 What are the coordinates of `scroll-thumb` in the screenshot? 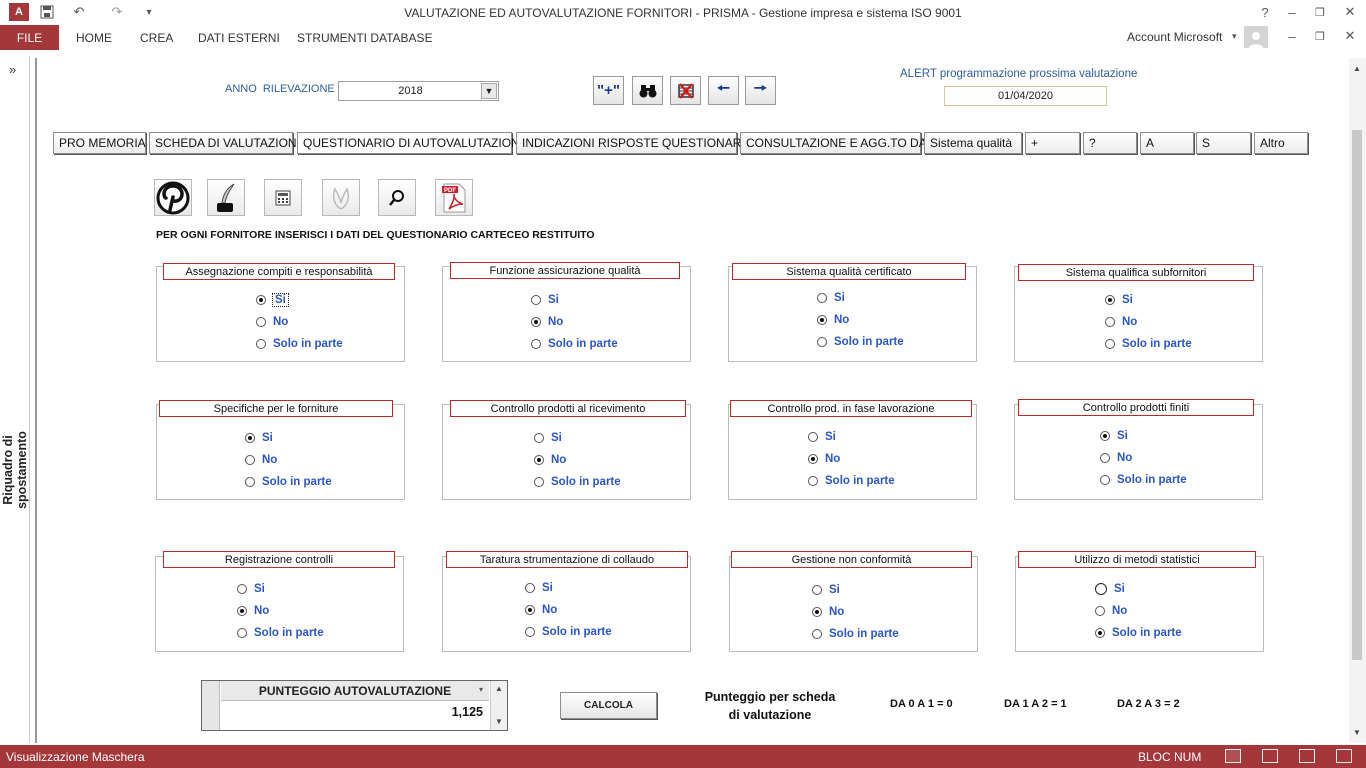 It's located at (1357, 395).